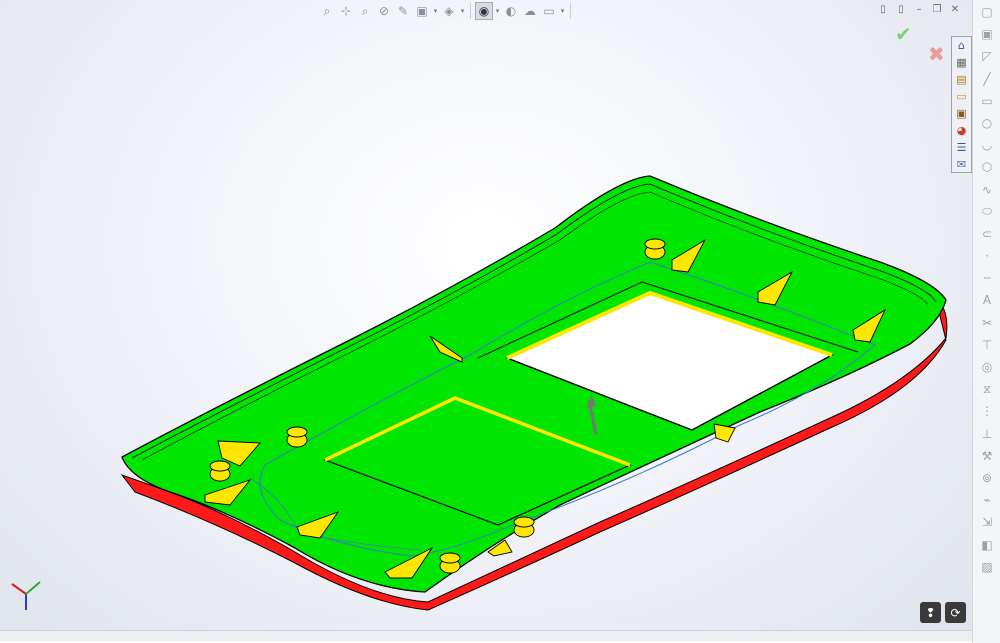 Image resolution: width=1000 pixels, height=643 pixels. I want to click on custom-properties-icon: ☰, so click(961, 147).